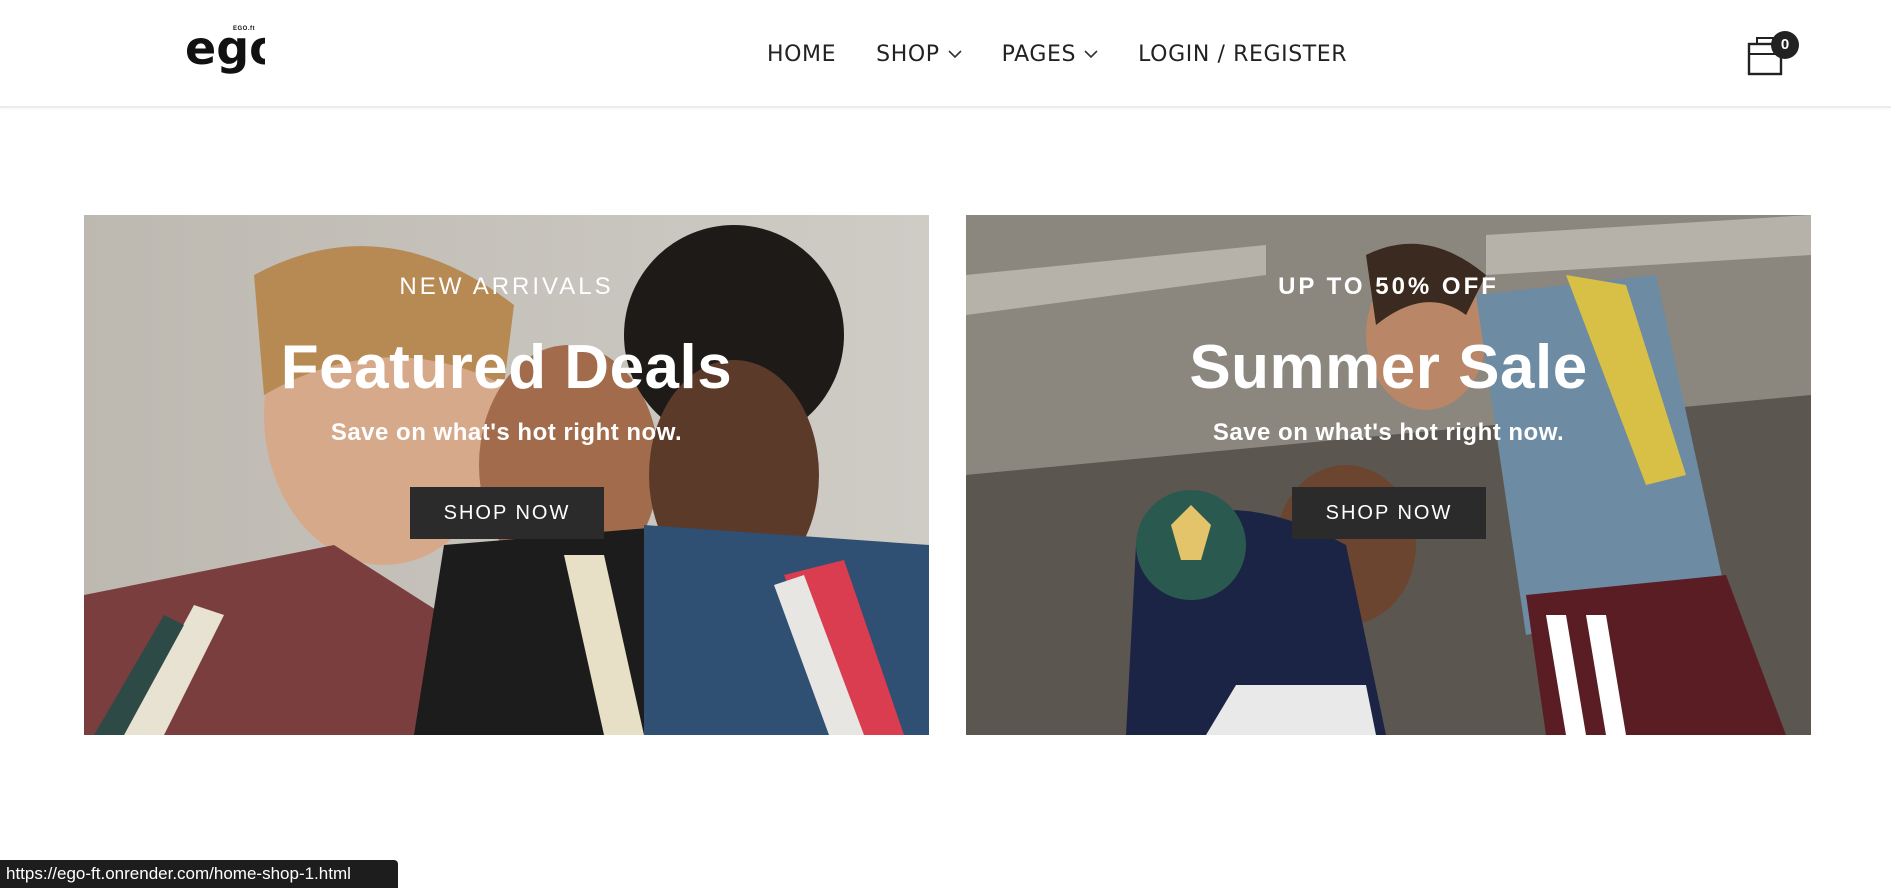 Image resolution: width=1891 pixels, height=888 pixels. Describe the element at coordinates (1039, 54) in the screenshot. I see `nav-pages-label: PAGES` at that location.